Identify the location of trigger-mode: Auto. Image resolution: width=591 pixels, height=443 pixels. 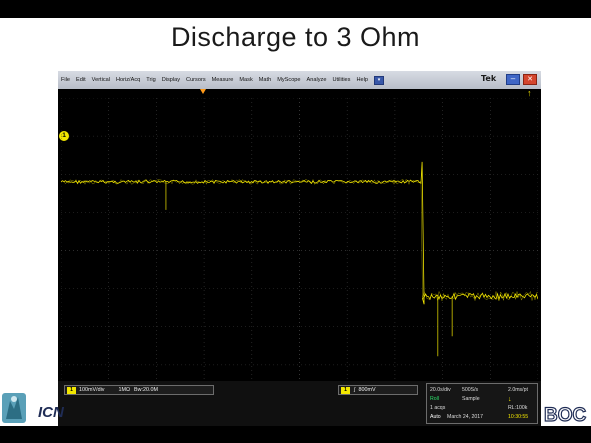
(435, 417).